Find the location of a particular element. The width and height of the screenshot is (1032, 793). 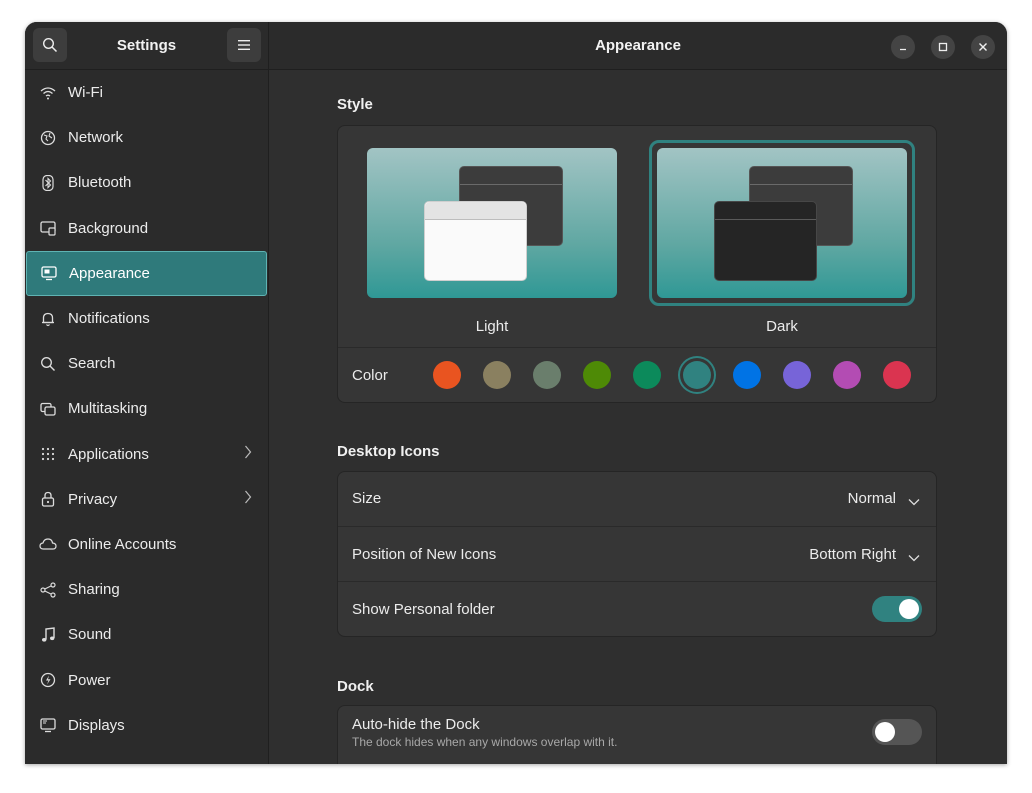

sidebar-item-label: Bluetooth is located at coordinates (100, 183).